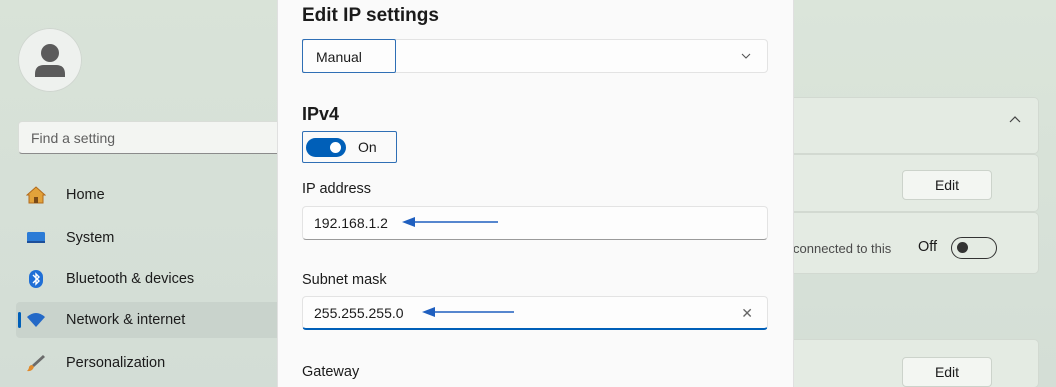 The image size is (1056, 387). What do you see at coordinates (974, 248) in the screenshot?
I see `metered-connection-toggle` at bounding box center [974, 248].